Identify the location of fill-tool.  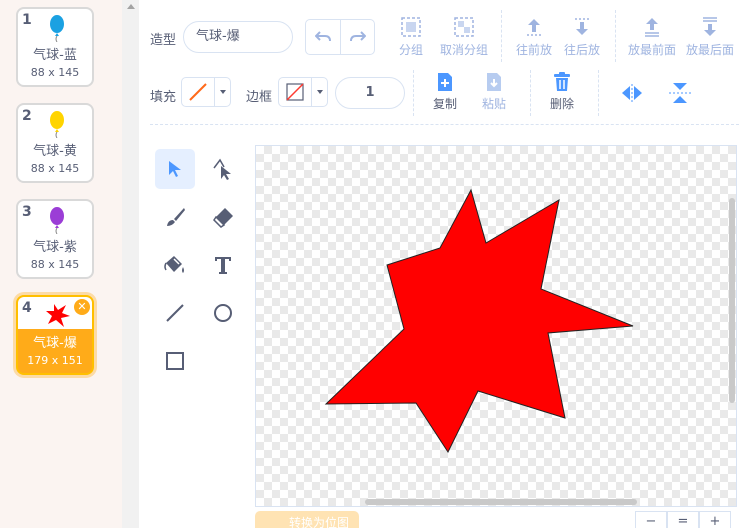
(175, 265).